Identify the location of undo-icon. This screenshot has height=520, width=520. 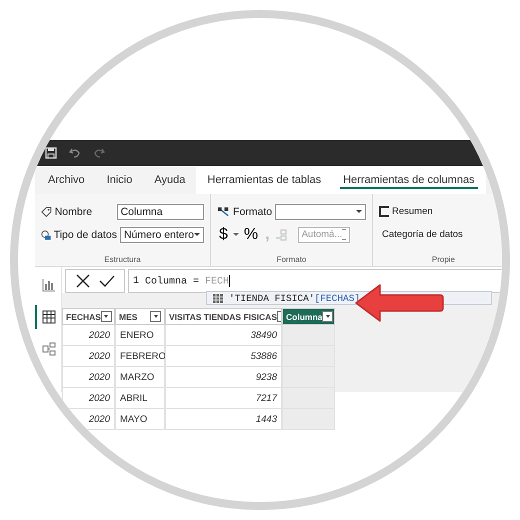
(75, 153).